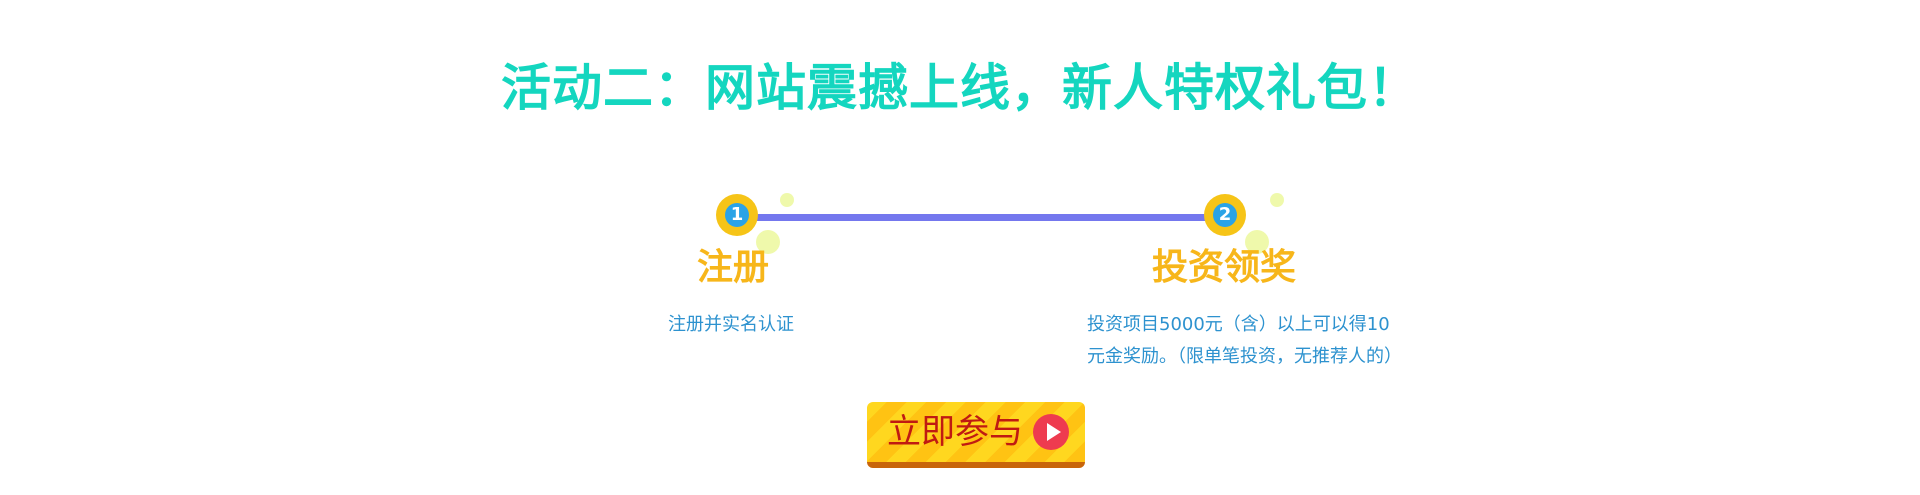 This screenshot has width=1920, height=495. I want to click on step-2-description-line: 投资项目5000元（含）以上可以得10, so click(1238, 324).